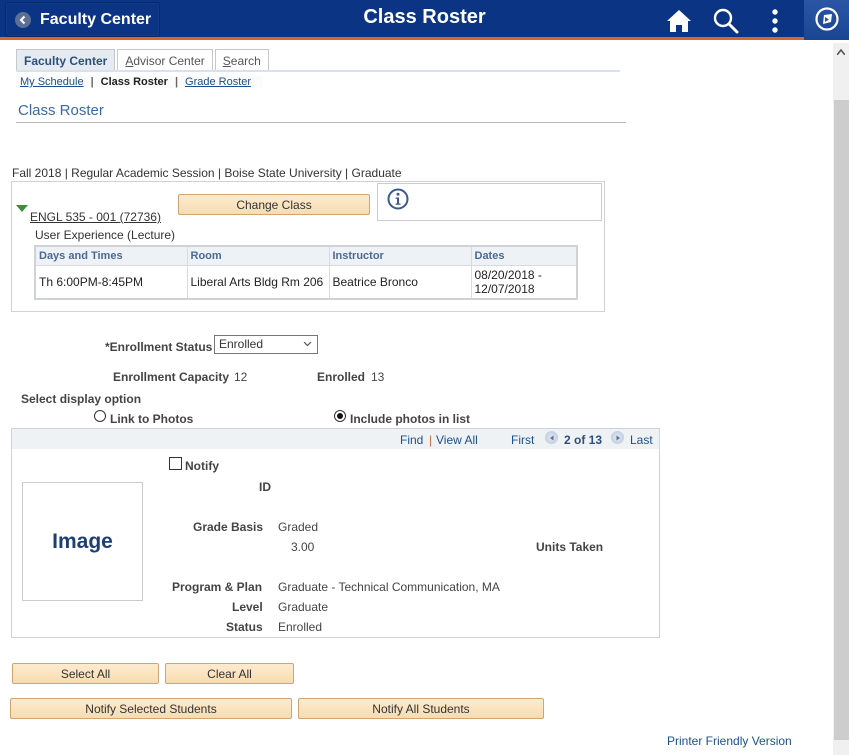 This screenshot has height=755, width=849. Describe the element at coordinates (241, 377) in the screenshot. I see `enrollment-capacity-value: 12` at that location.